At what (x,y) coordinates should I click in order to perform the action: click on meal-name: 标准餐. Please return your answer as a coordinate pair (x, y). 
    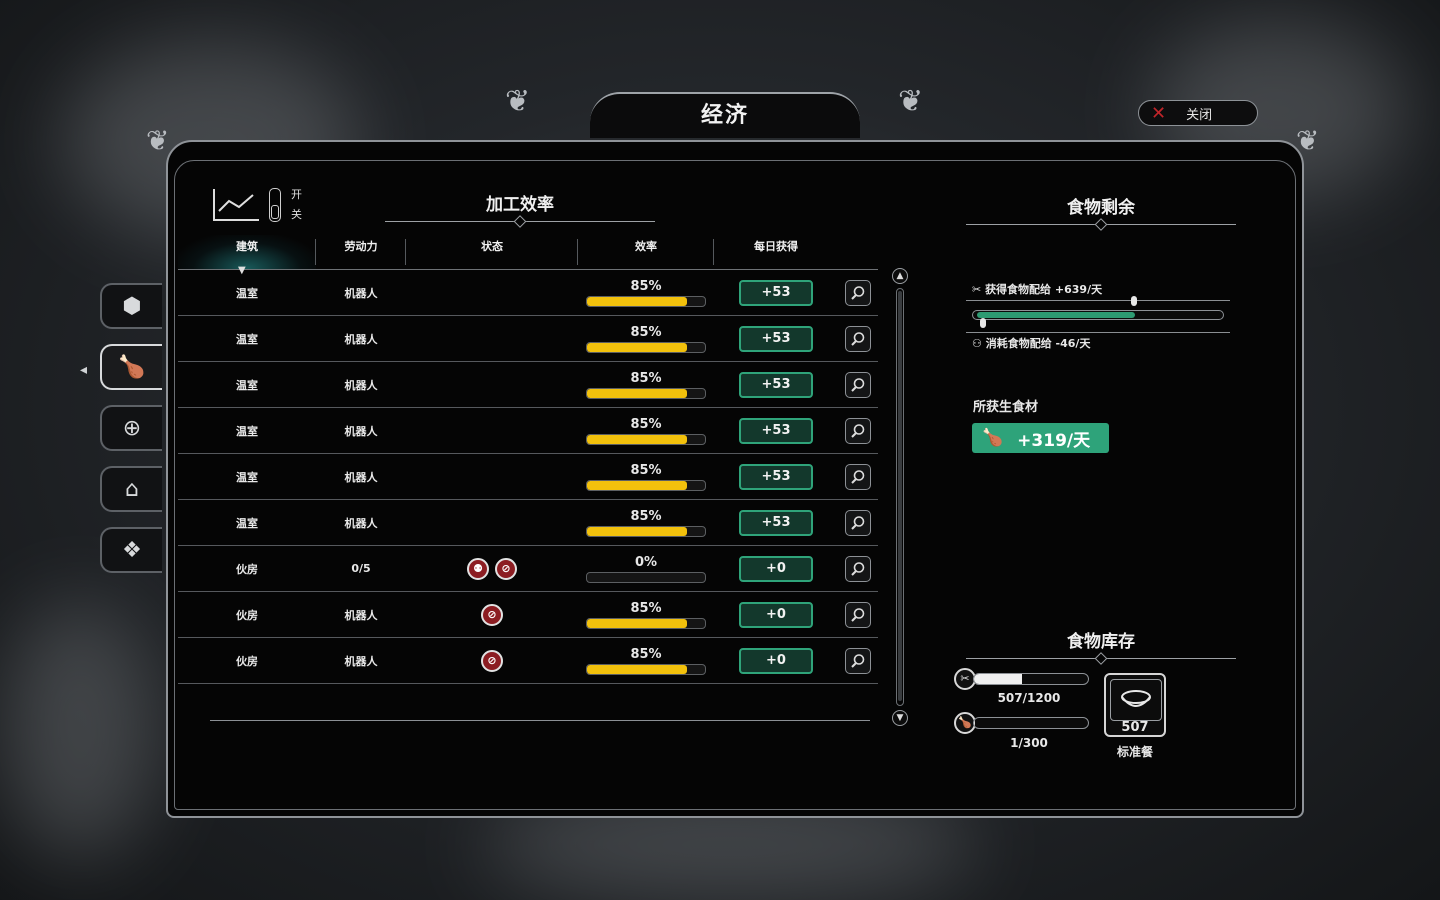
    Looking at the image, I should click on (1134, 752).